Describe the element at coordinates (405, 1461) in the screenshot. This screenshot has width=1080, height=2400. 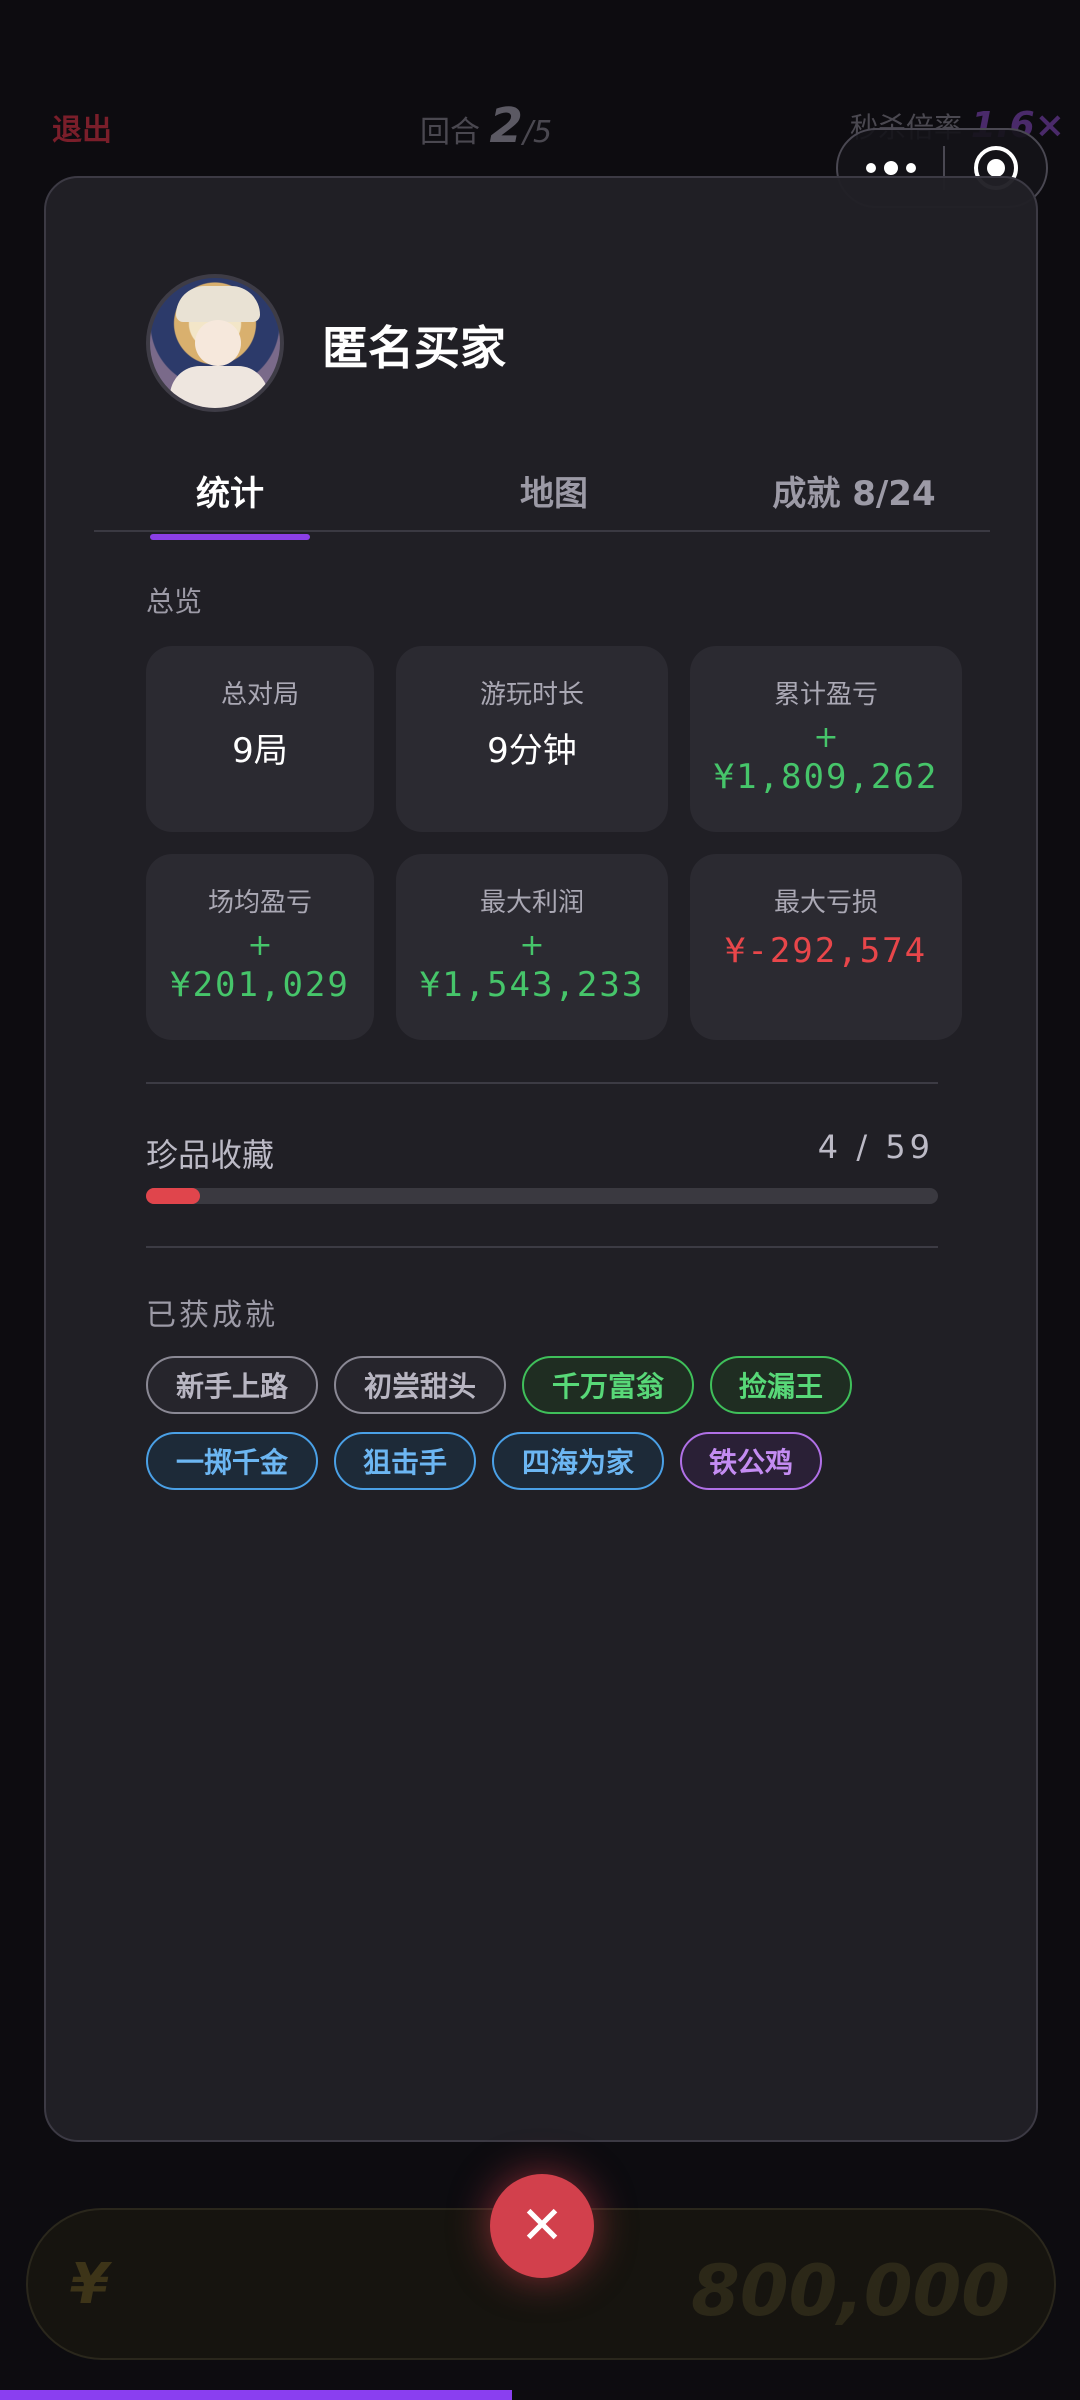
I see `badge-sniper: 狙击手` at that location.